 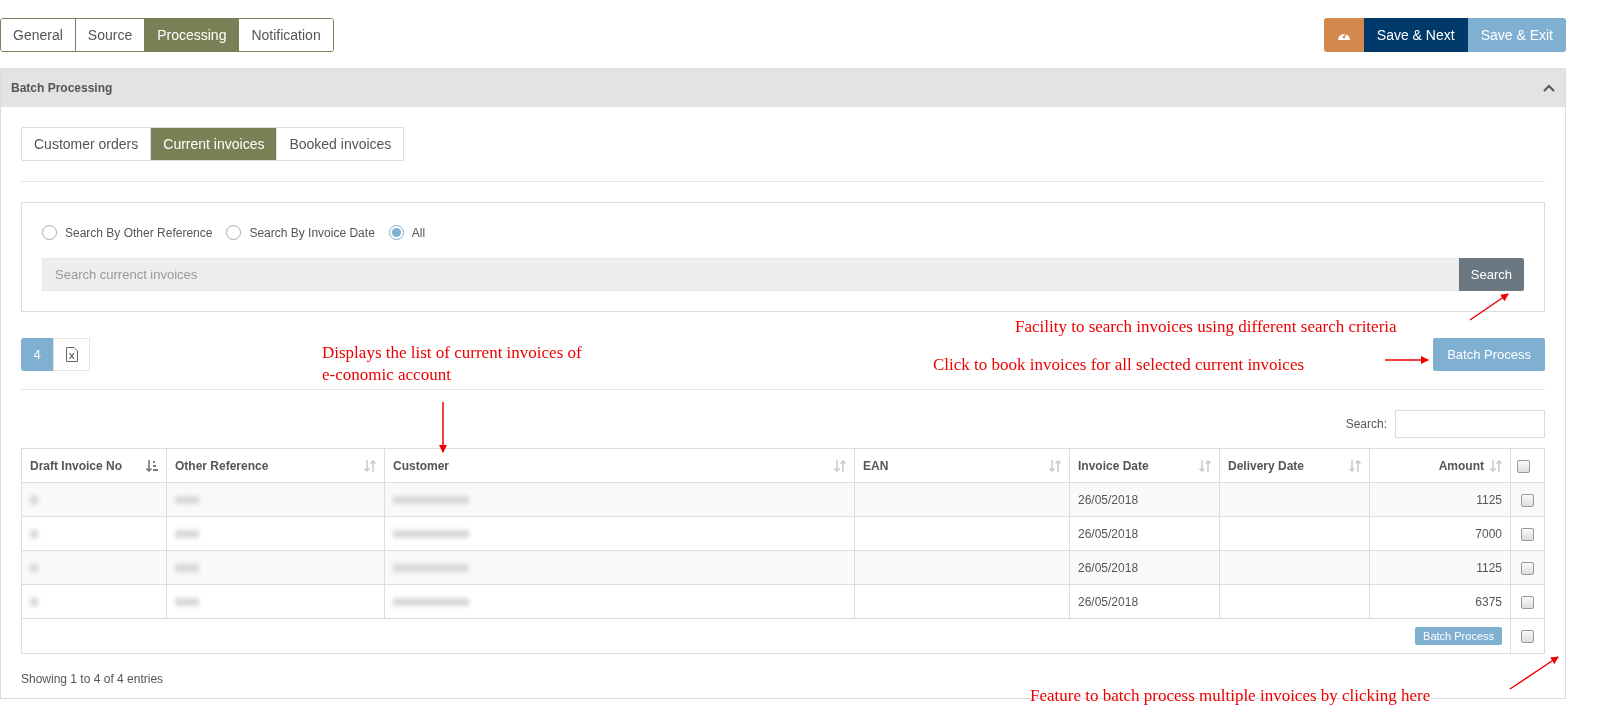 I want to click on table-cell: 7000, so click(x=1488, y=533).